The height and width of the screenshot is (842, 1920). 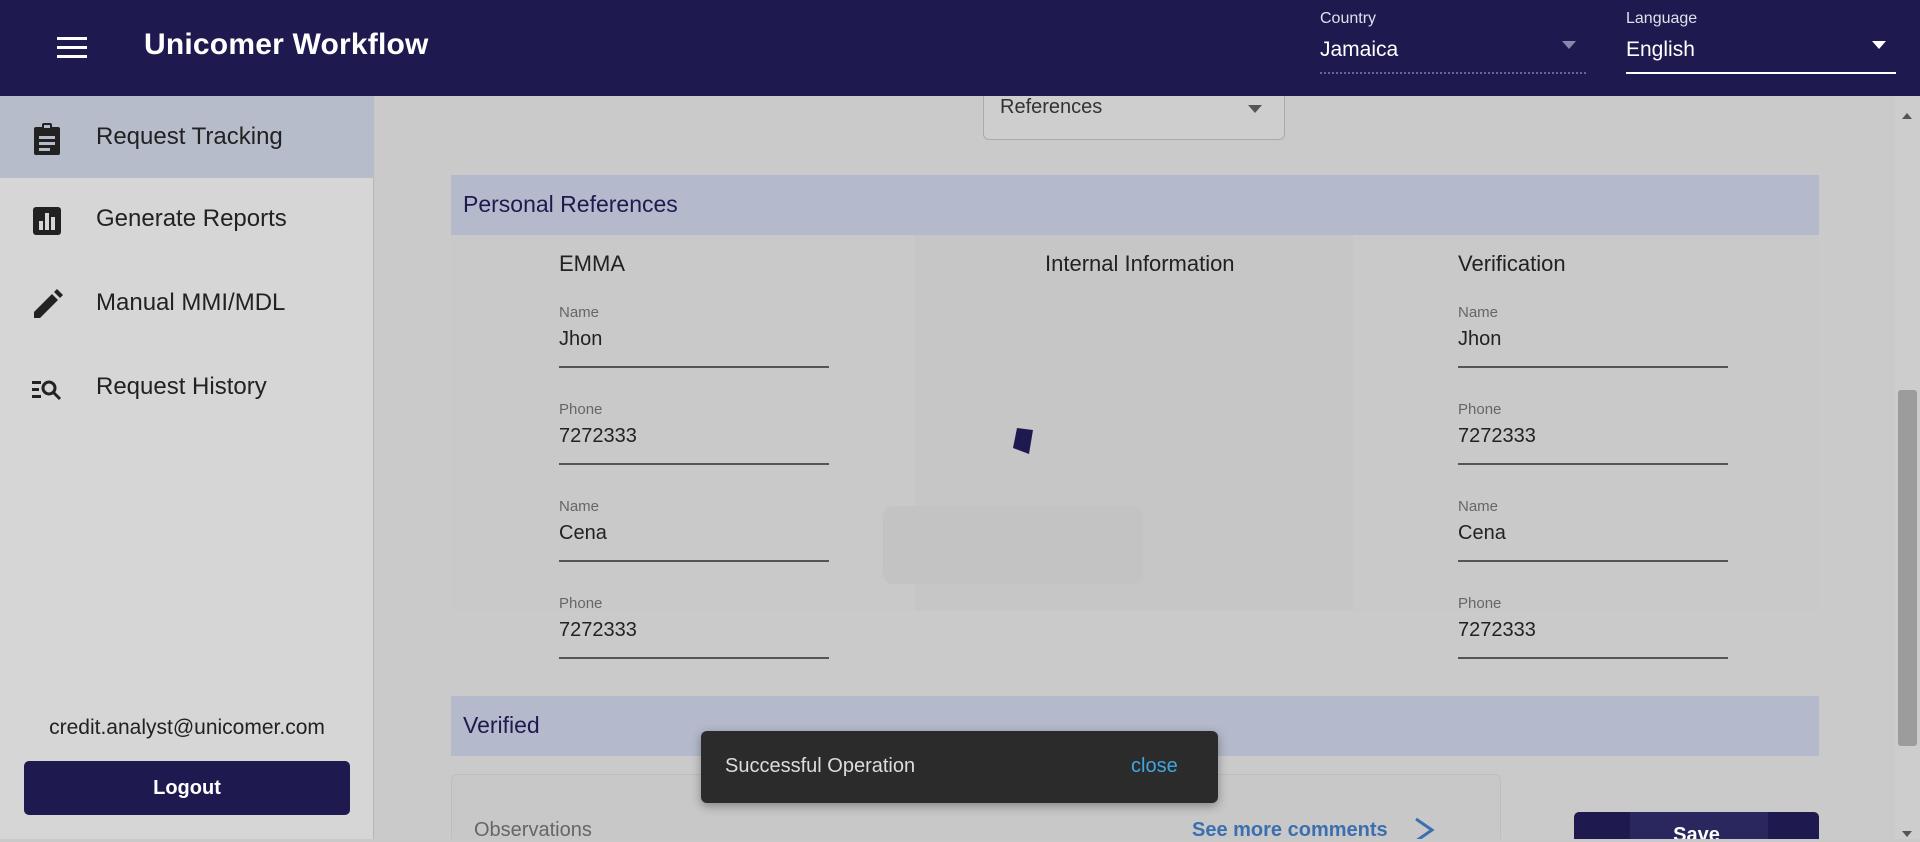 What do you see at coordinates (1593, 336) in the screenshot?
I see `verification-name-field: Name Jhon` at bounding box center [1593, 336].